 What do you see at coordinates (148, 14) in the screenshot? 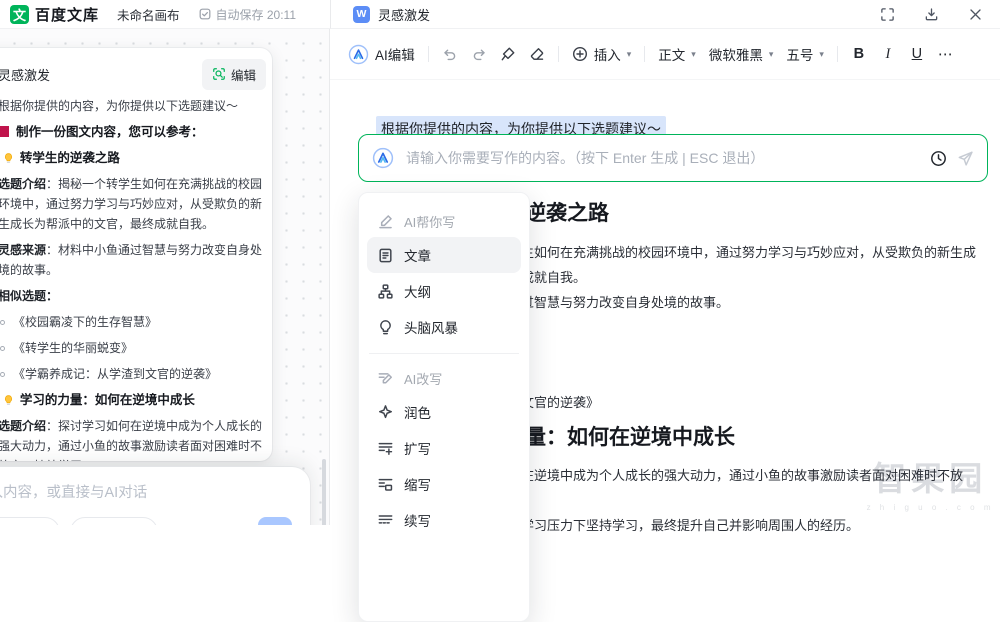
I see `document-title: 未命名画布` at bounding box center [148, 14].